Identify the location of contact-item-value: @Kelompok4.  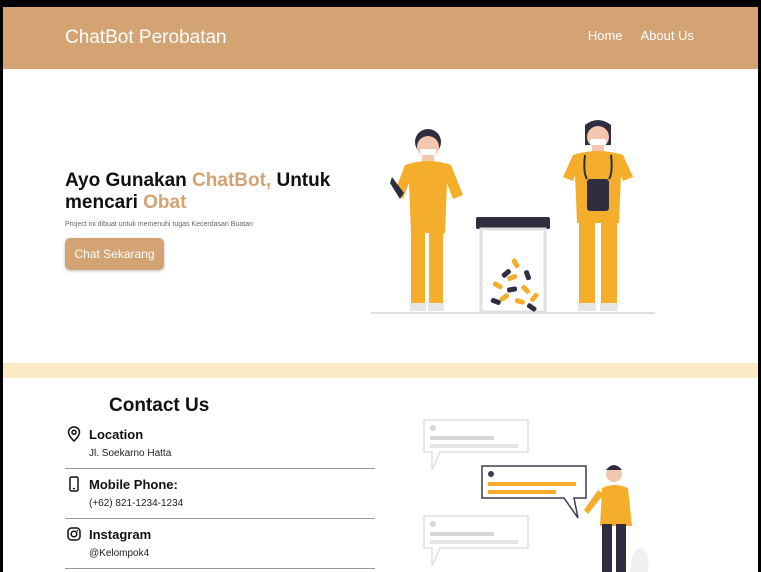
(119, 553).